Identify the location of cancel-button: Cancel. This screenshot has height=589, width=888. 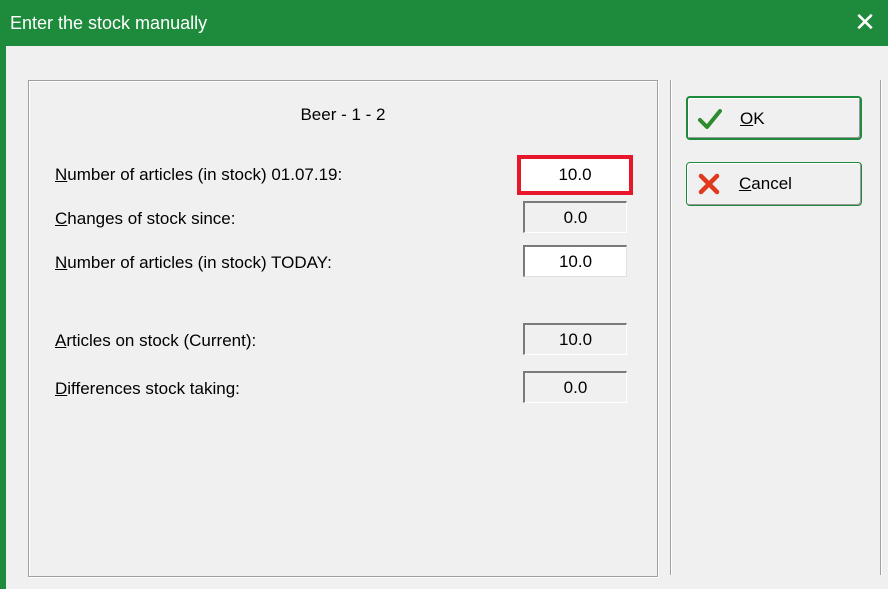
(774, 184).